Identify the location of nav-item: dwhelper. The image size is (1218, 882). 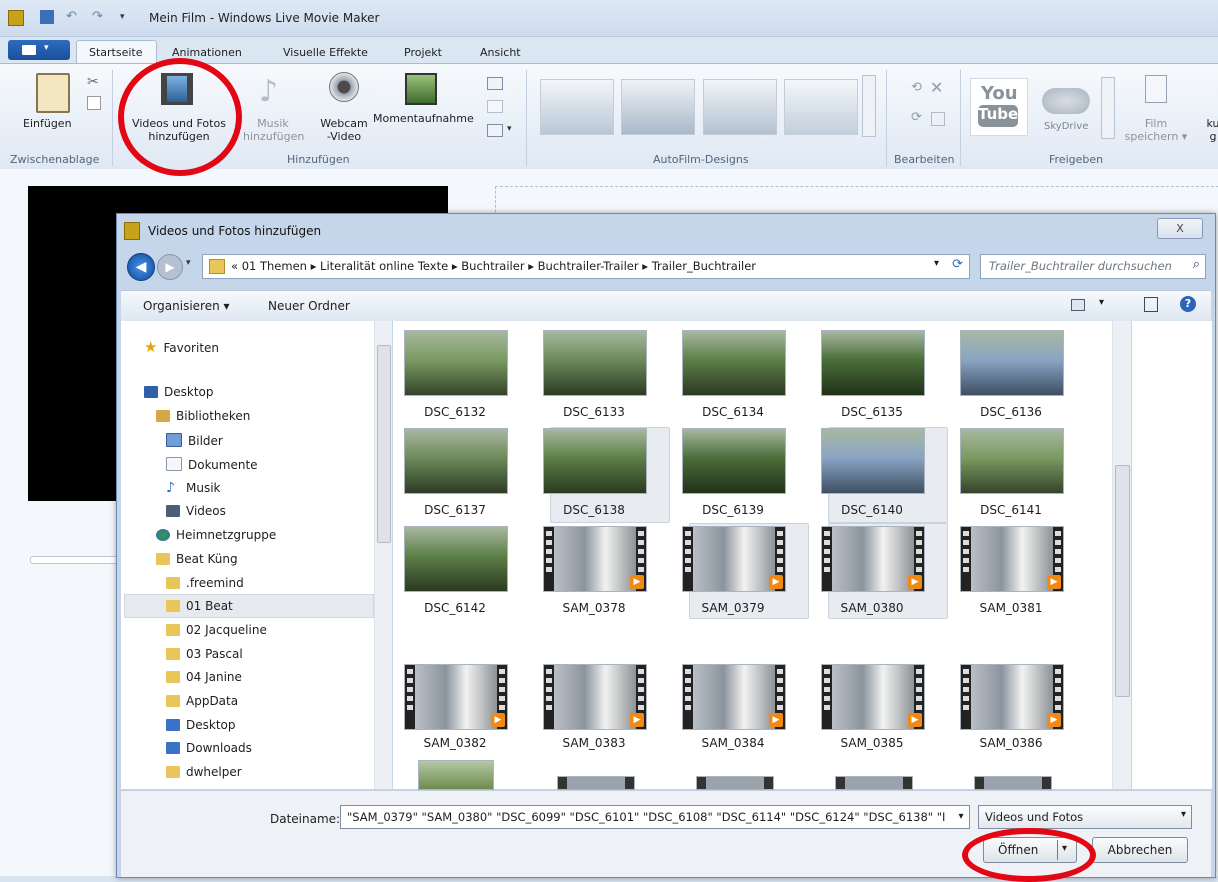
(204, 772).